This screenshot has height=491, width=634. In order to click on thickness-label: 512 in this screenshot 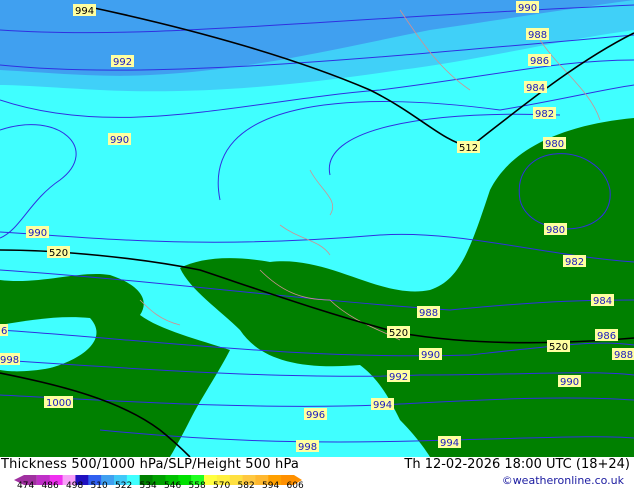, I will do `click(468, 147)`.